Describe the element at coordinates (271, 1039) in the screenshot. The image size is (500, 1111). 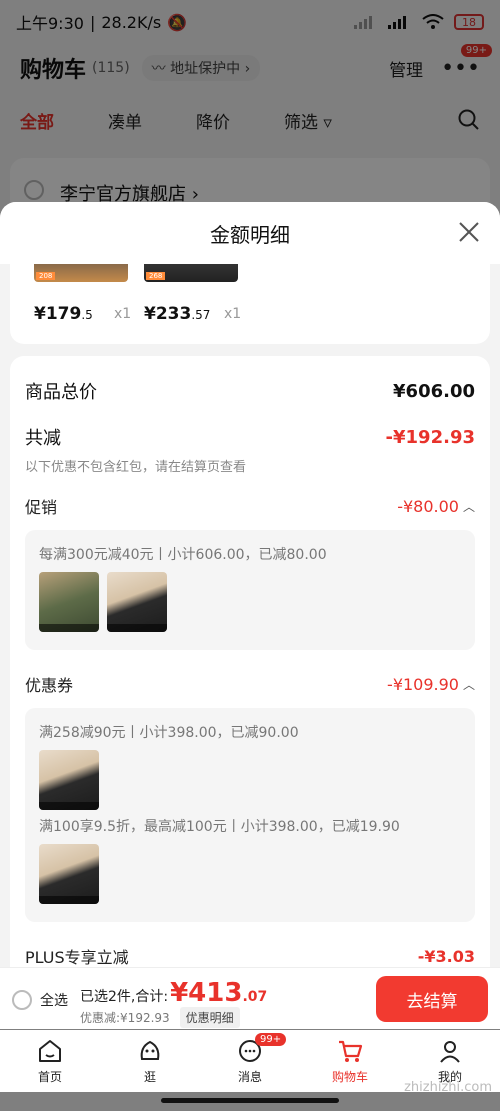
I see `messages-badge: 99+` at that location.